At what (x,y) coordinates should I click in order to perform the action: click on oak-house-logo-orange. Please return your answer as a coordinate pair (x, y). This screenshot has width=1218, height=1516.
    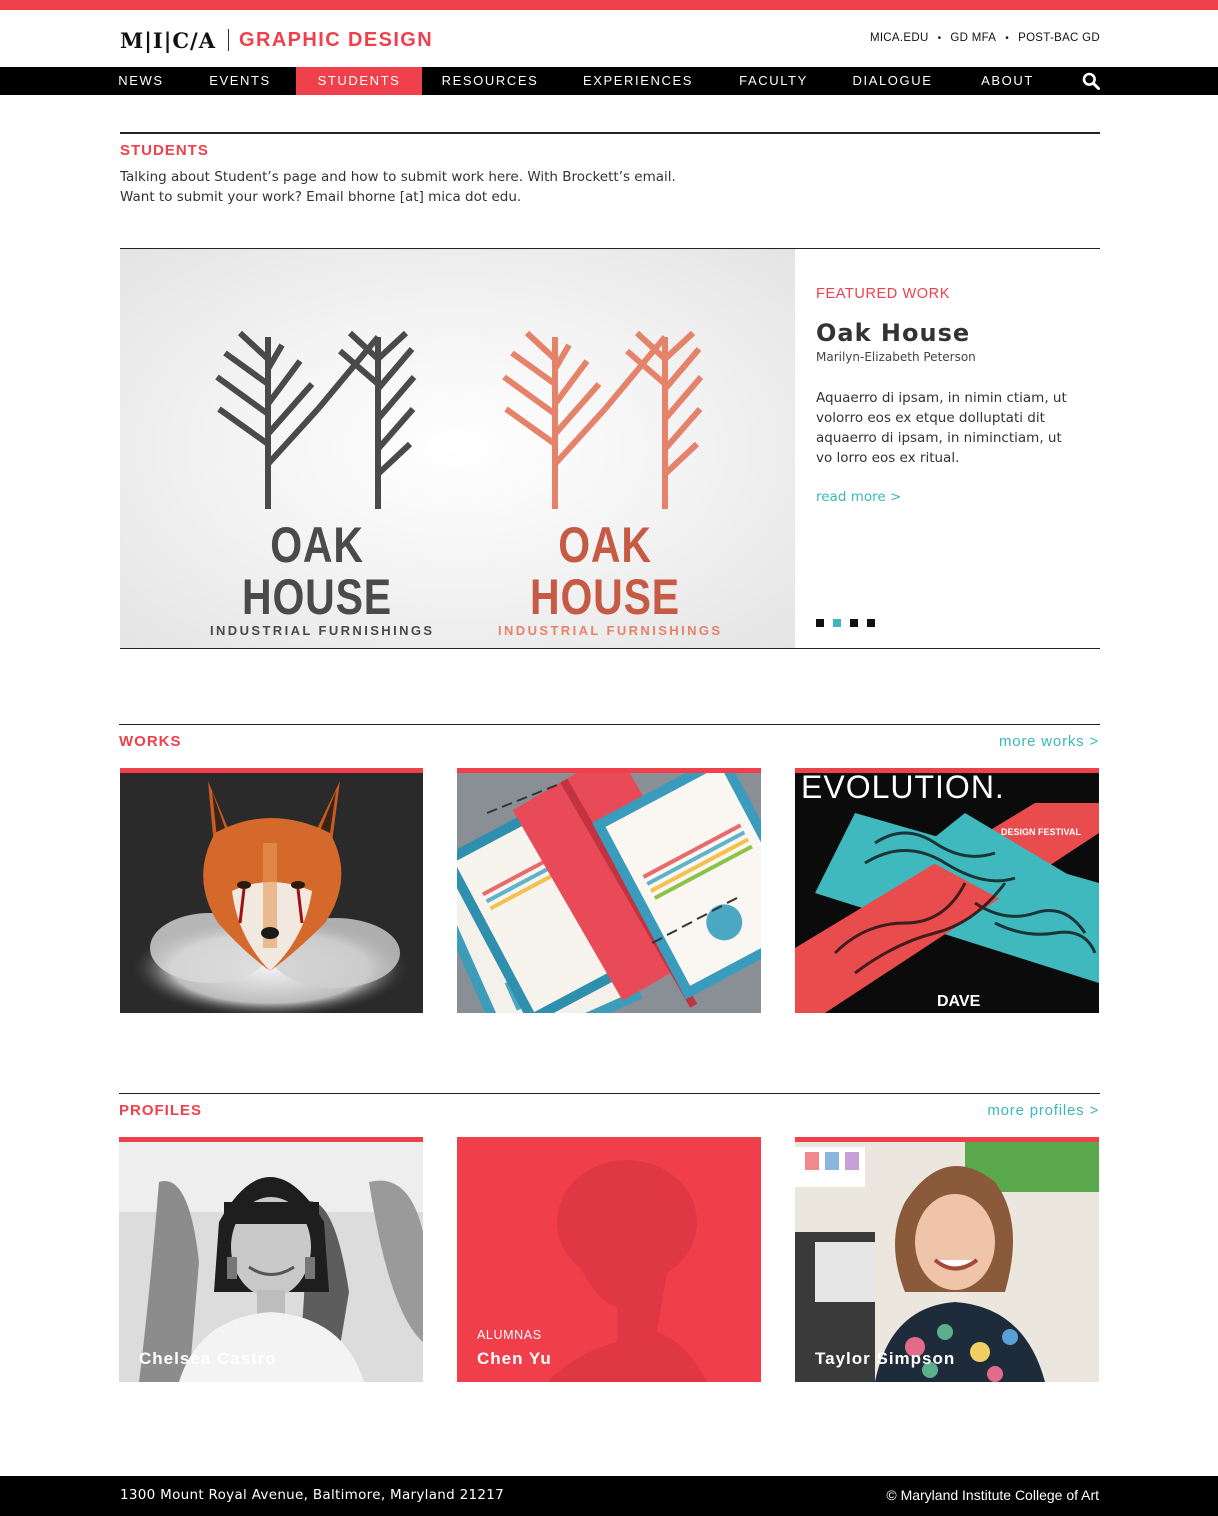
    Looking at the image, I should click on (603, 419).